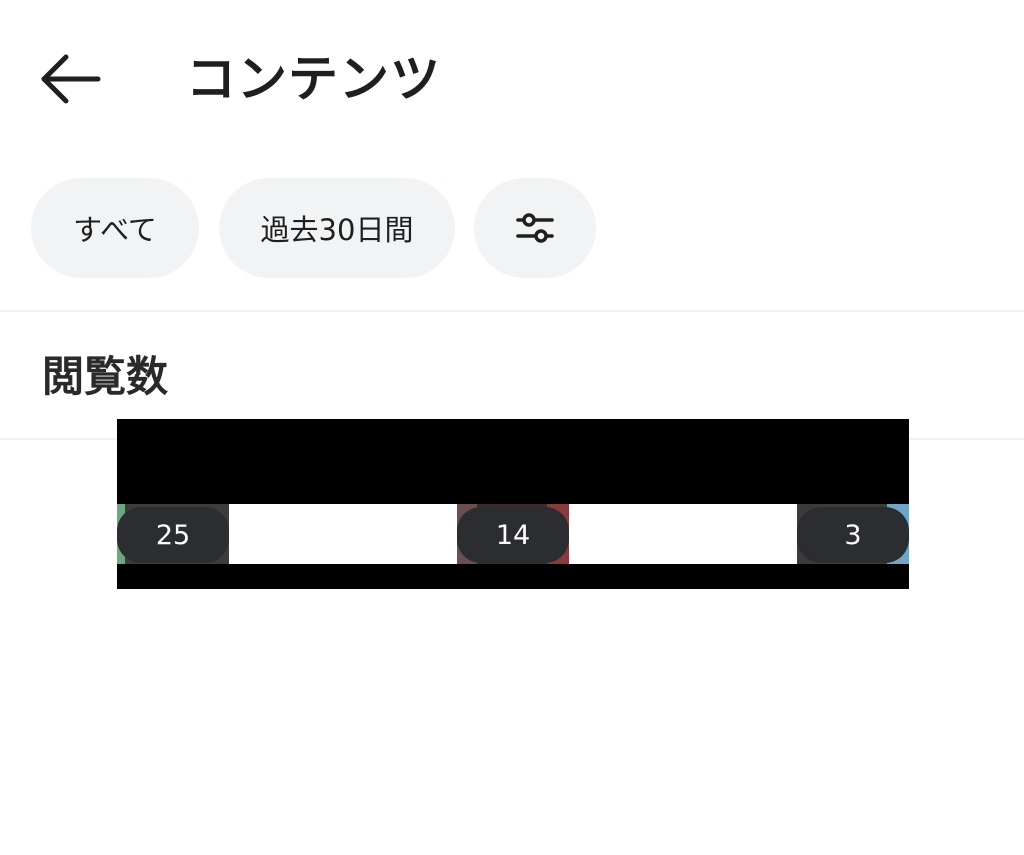 This screenshot has height=855, width=1024. Describe the element at coordinates (513, 535) in the screenshot. I see `view-count-badge: 14` at that location.